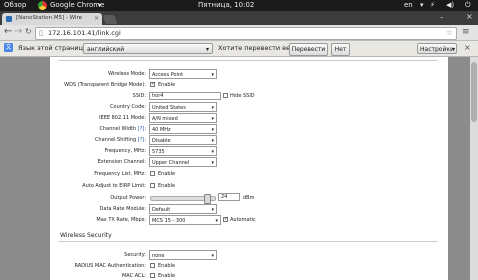  What do you see at coordinates (125, 151) in the screenshot?
I see `frequency-label: Frequency, MHz:` at bounding box center [125, 151].